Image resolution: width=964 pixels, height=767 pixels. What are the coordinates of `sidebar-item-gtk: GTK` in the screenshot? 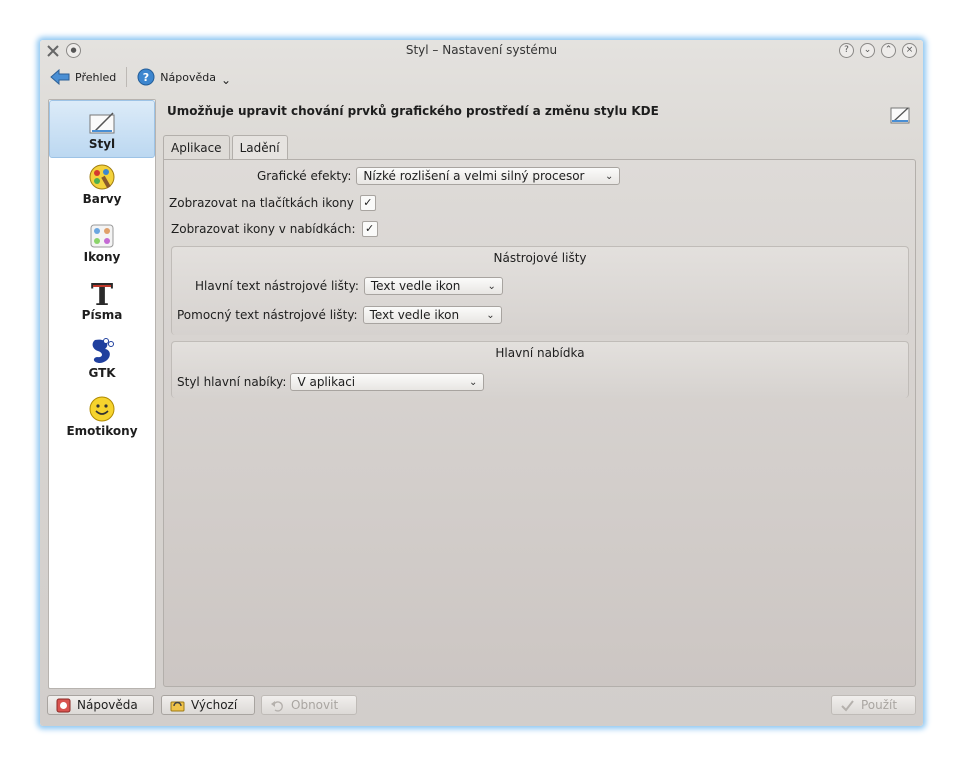 It's located at (102, 358).